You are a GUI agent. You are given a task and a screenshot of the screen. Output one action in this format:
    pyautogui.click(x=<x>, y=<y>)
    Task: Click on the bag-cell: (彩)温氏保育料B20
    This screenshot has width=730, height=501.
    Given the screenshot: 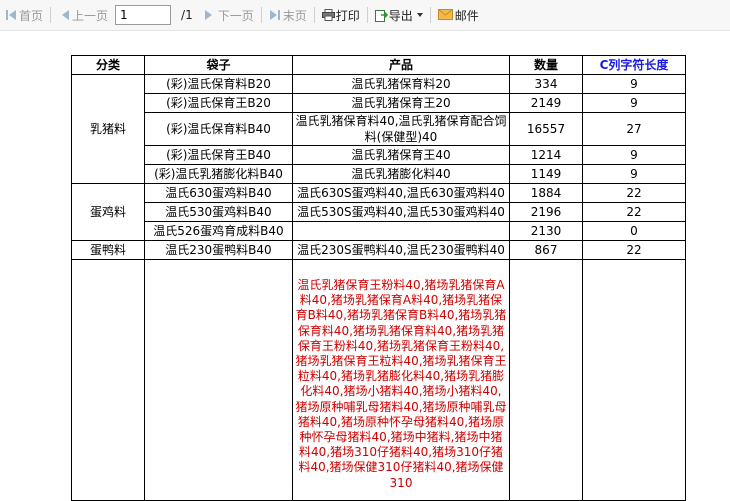 What is the action you would take?
    pyautogui.click(x=218, y=84)
    